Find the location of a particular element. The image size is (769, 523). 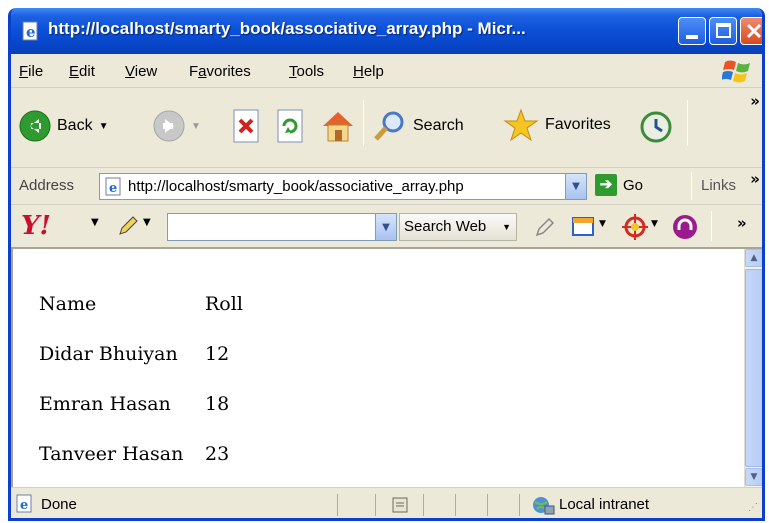

maximize-button is located at coordinates (723, 31).